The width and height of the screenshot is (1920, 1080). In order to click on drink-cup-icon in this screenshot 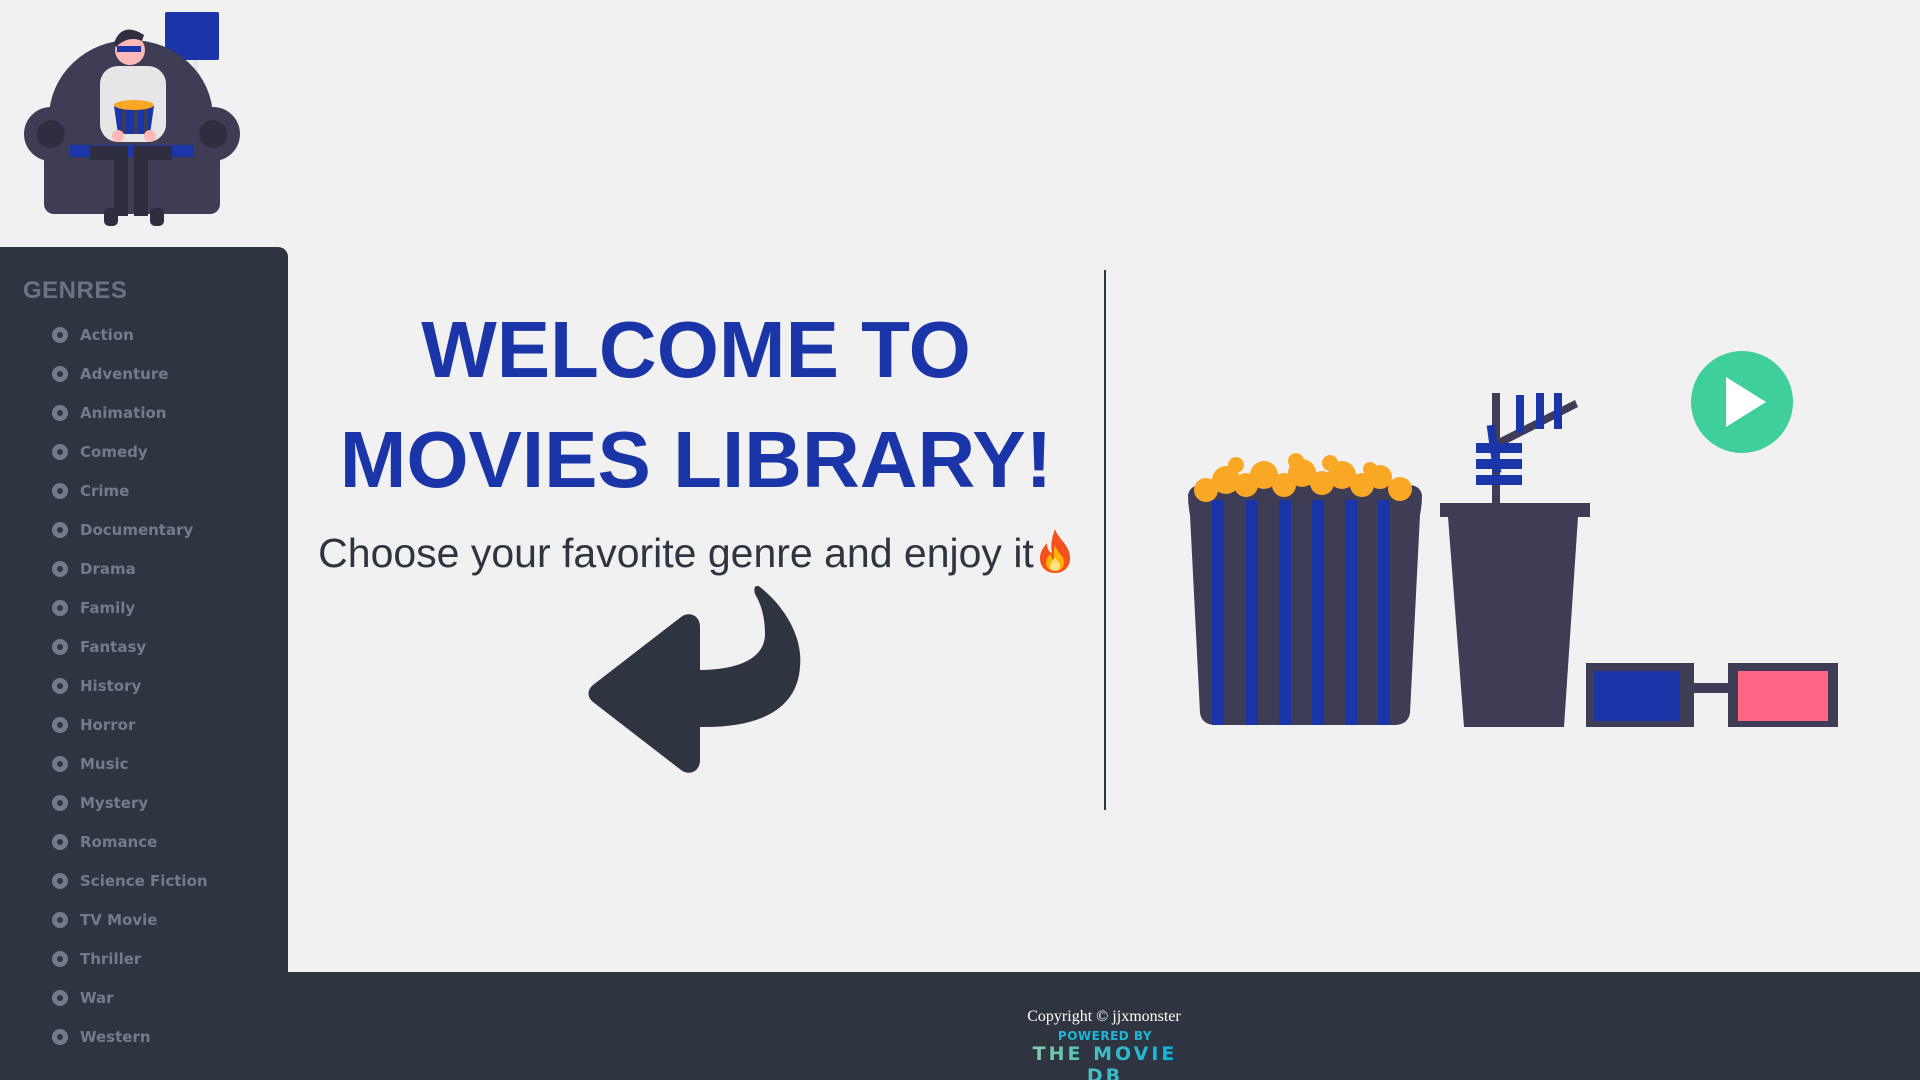, I will do `click(1515, 560)`.